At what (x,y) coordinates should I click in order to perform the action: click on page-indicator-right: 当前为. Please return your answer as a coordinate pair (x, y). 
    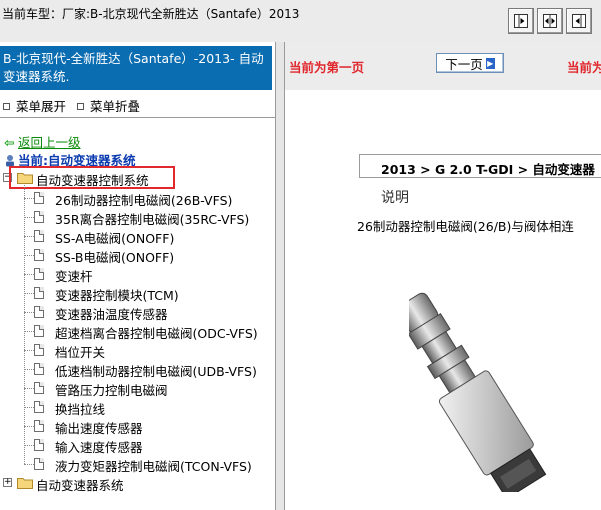
    Looking at the image, I should click on (584, 67).